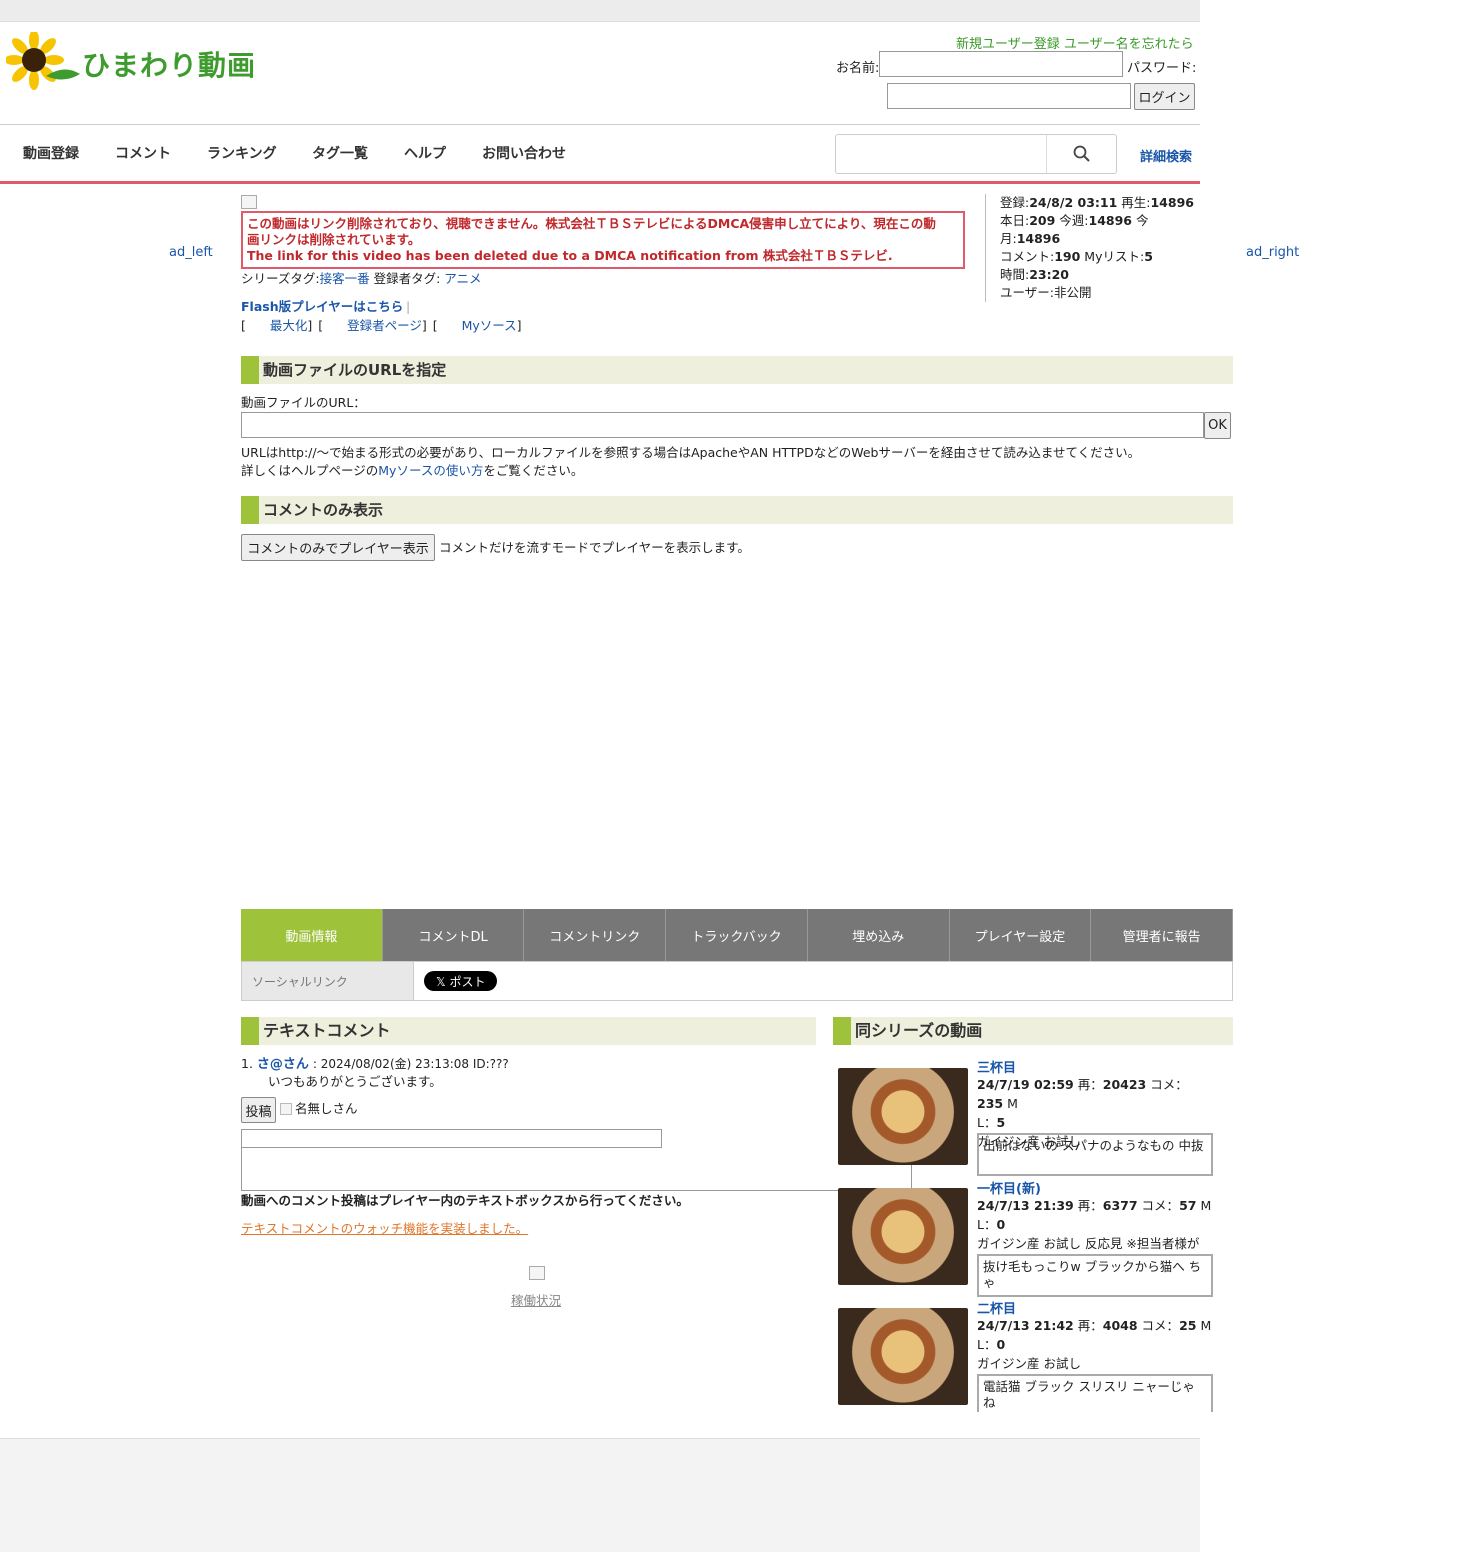 The height and width of the screenshot is (1552, 1474). I want to click on broken-image-icon, so click(249, 202).